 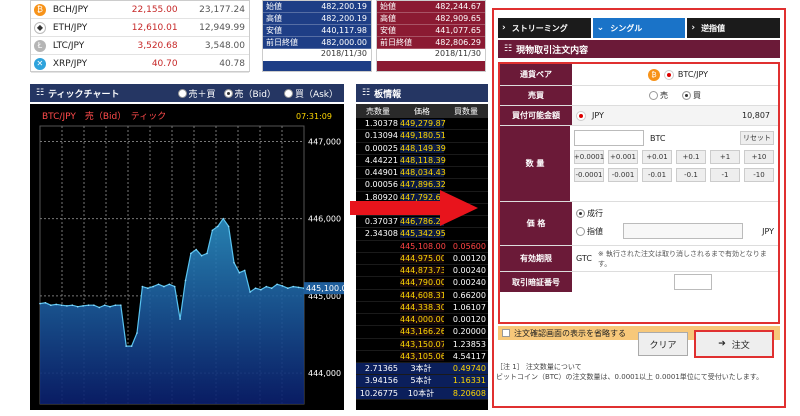 I want to click on side-row: 売買 売 買, so click(x=639, y=96).